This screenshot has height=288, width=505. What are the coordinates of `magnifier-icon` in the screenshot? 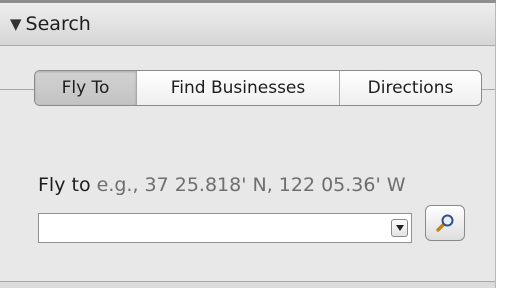 It's located at (445, 223).